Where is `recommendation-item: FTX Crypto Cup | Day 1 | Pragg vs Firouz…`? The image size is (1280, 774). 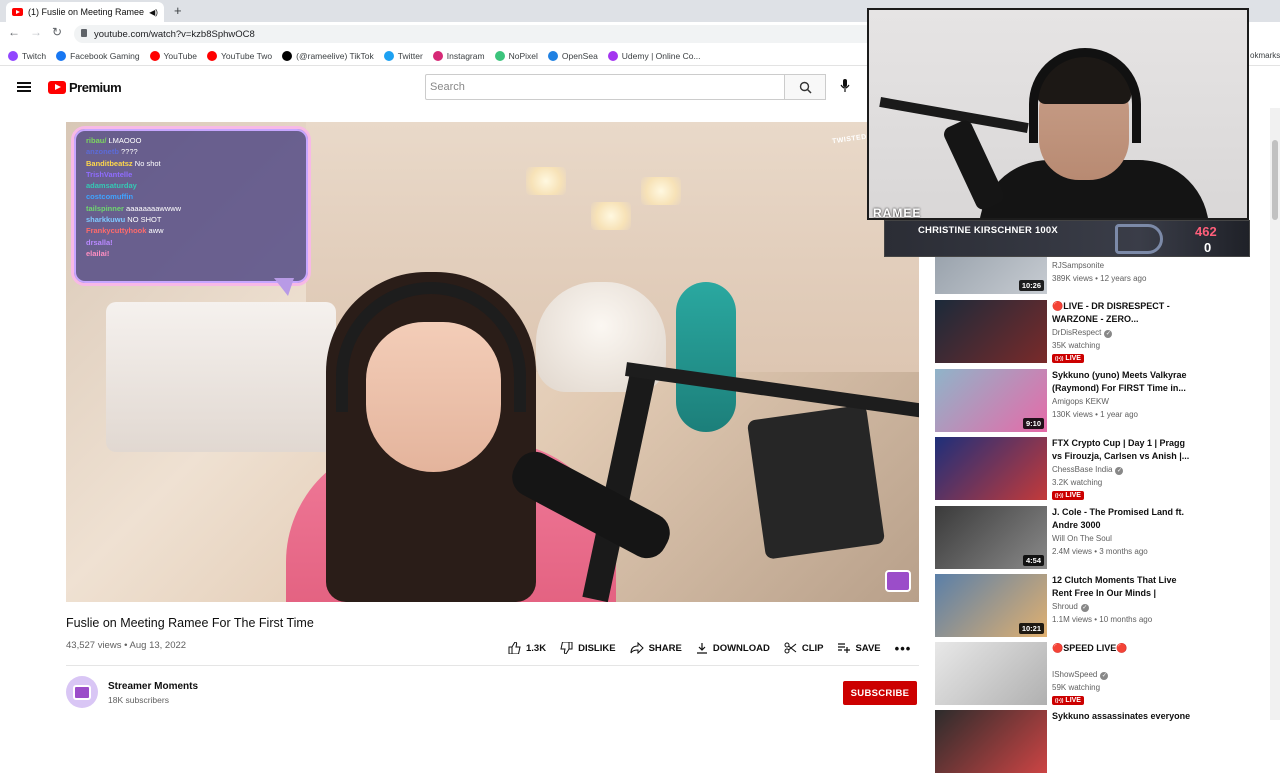
recommendation-item: FTX Crypto Cup | Day 1 | Pragg vs Firouz… is located at coordinates (1085, 469).